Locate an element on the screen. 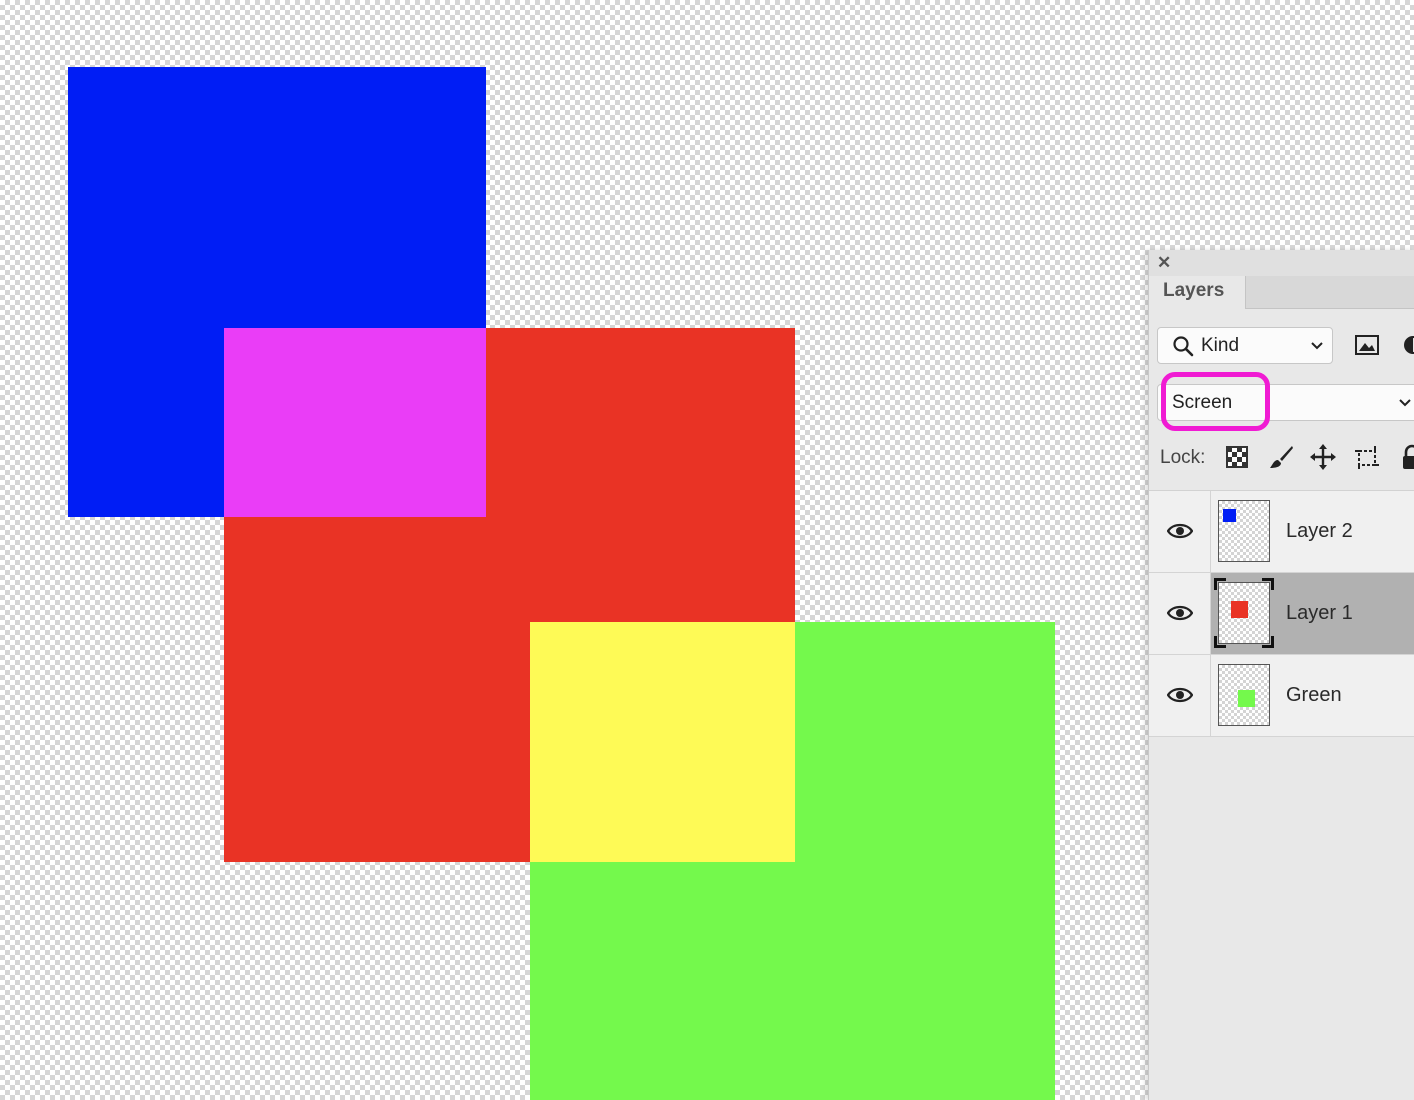 The image size is (1414, 1100). lock-label: Lock: is located at coordinates (1183, 457).